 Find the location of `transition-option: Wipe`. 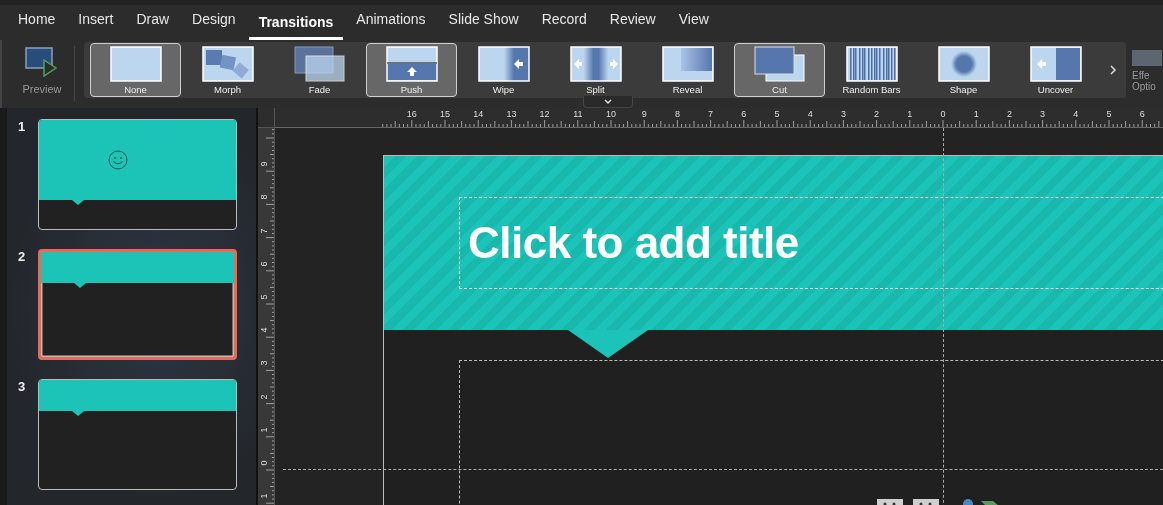

transition-option: Wipe is located at coordinates (503, 70).